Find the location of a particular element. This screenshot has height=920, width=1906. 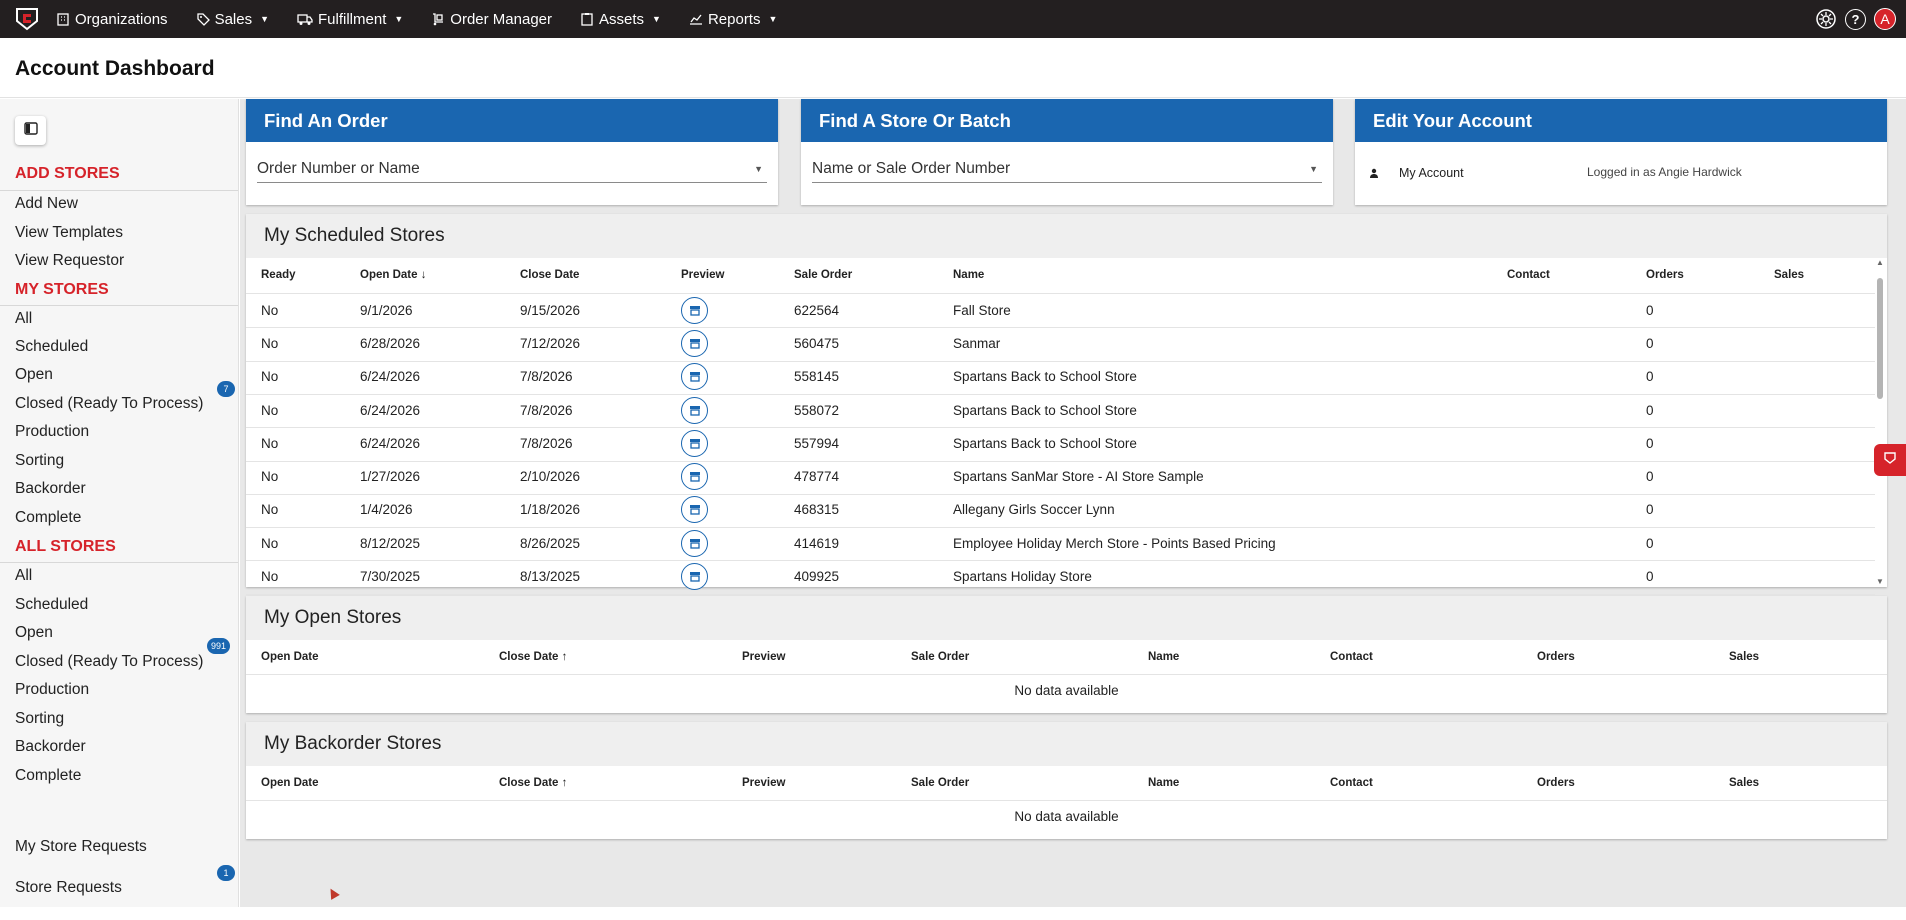

sidebar-item-my-backorder: Backorder is located at coordinates (50, 489).